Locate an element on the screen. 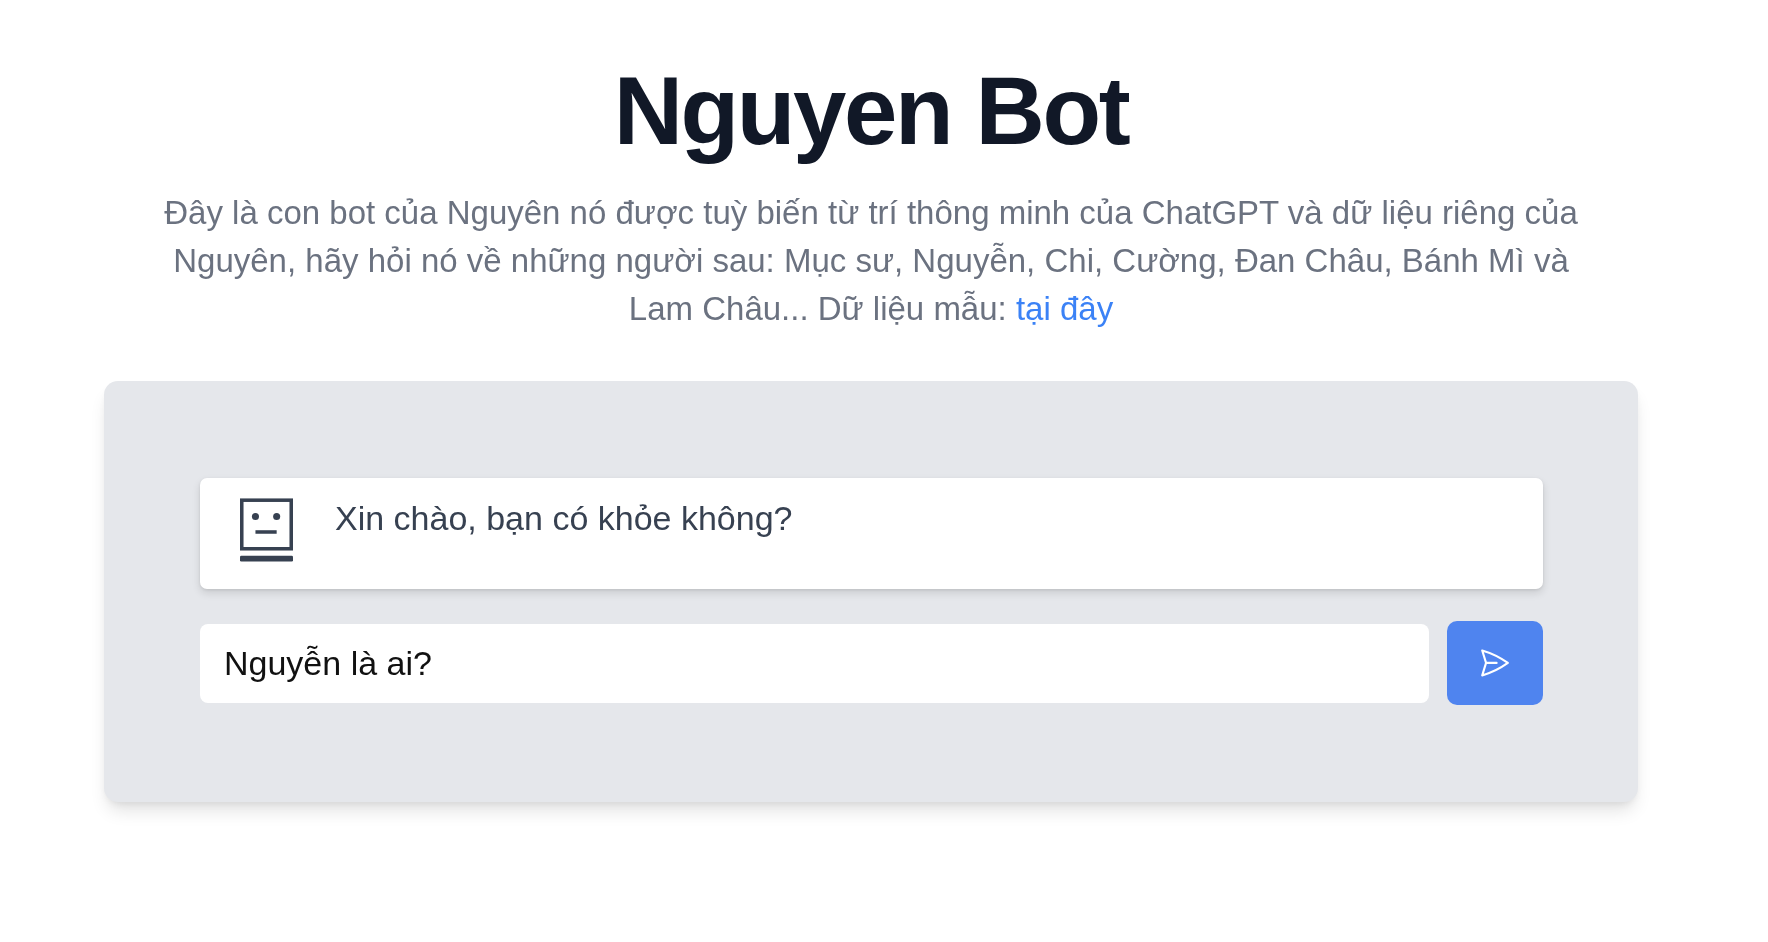  sample-data-link: tại đây is located at coordinates (1064, 308).